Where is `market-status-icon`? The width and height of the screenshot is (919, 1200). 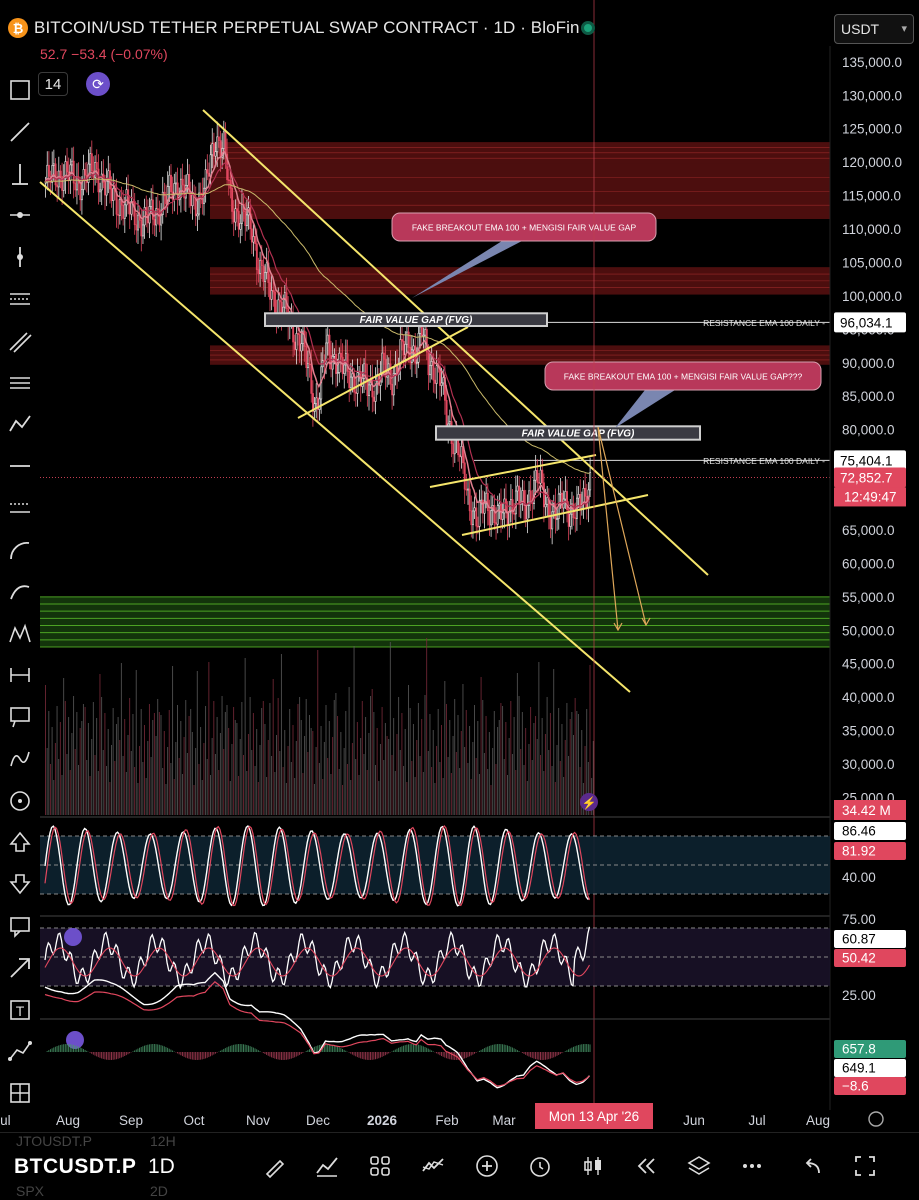
market-status-icon is located at coordinates (588, 28).